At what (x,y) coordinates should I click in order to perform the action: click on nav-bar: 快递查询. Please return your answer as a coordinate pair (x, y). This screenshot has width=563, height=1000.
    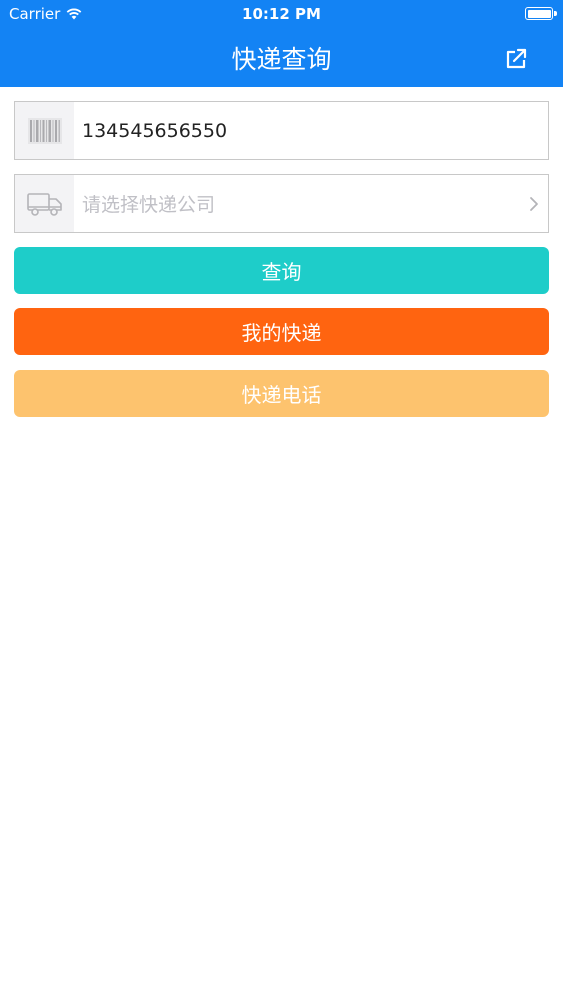
    Looking at the image, I should click on (281, 57).